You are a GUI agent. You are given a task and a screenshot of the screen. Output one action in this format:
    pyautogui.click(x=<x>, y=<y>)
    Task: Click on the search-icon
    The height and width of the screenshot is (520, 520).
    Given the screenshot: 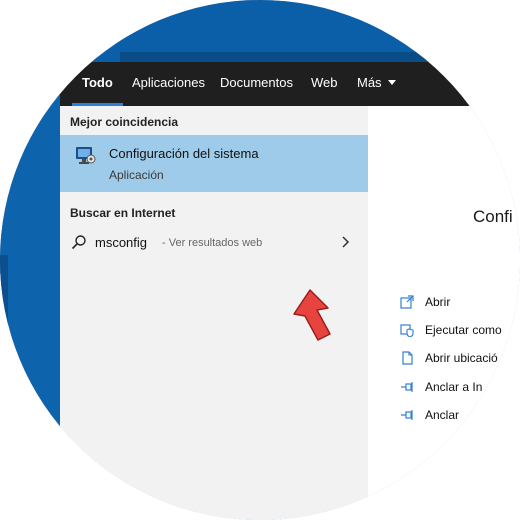 What is the action you would take?
    pyautogui.click(x=78, y=242)
    